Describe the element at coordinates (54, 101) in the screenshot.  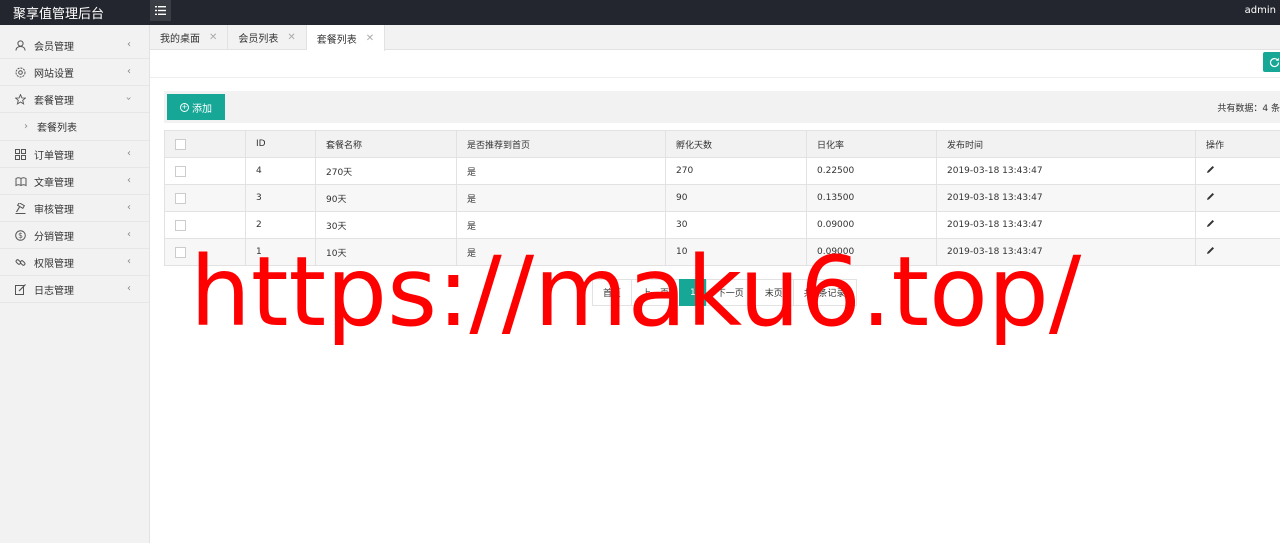
I see `sidebar-item-label: 套餐管理` at that location.